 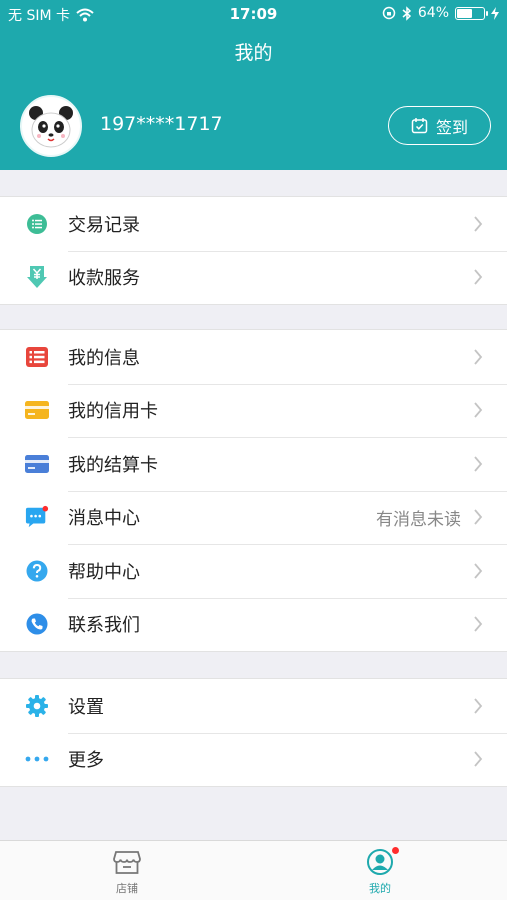 What do you see at coordinates (37, 277) in the screenshot?
I see `yen-arrow-icon` at bounding box center [37, 277].